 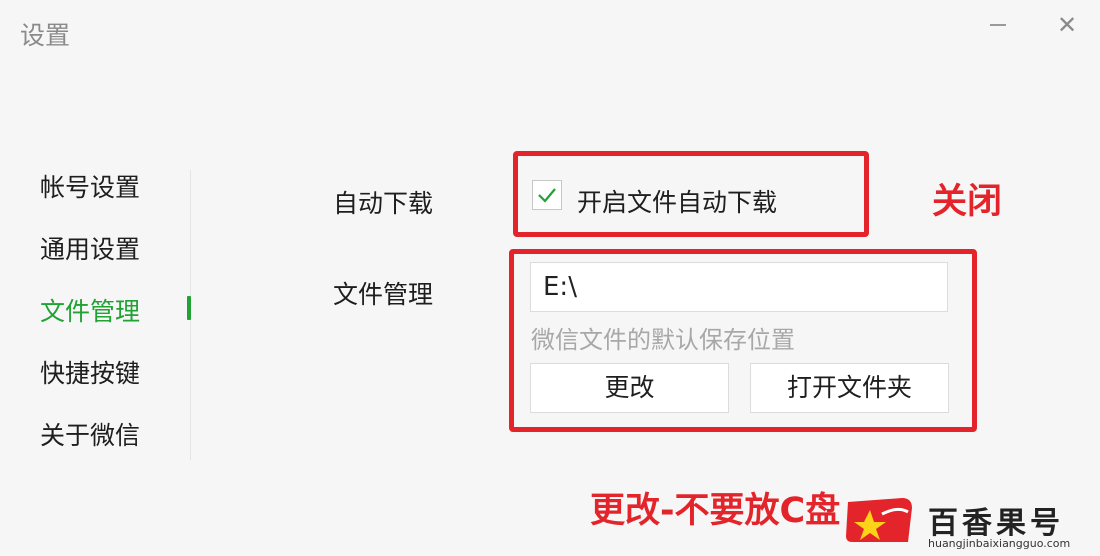 What do you see at coordinates (90, 372) in the screenshot?
I see `sidebar-item-shortcuts: 快捷按键` at bounding box center [90, 372].